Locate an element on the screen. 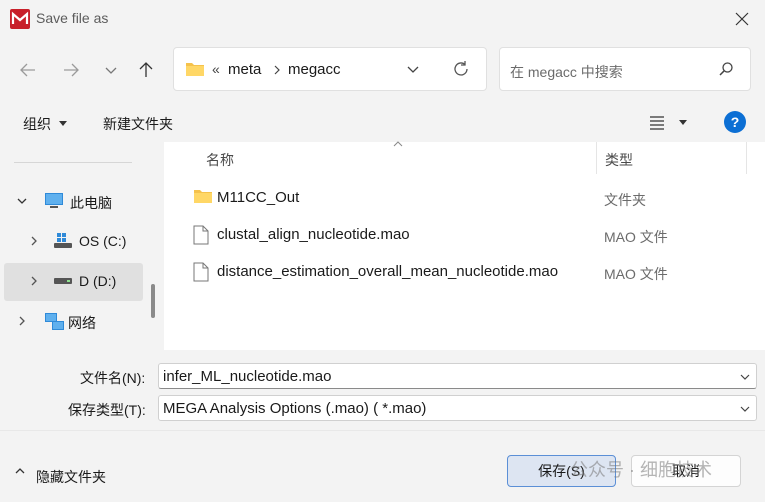 The height and width of the screenshot is (502, 765). arrow-right-icon is located at coordinates (71, 70).